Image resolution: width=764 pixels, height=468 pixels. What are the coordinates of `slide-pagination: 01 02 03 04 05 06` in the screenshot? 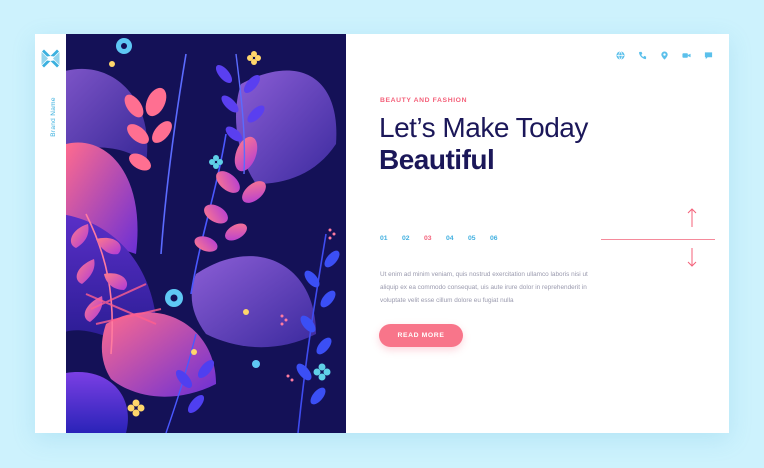 It's located at (440, 238).